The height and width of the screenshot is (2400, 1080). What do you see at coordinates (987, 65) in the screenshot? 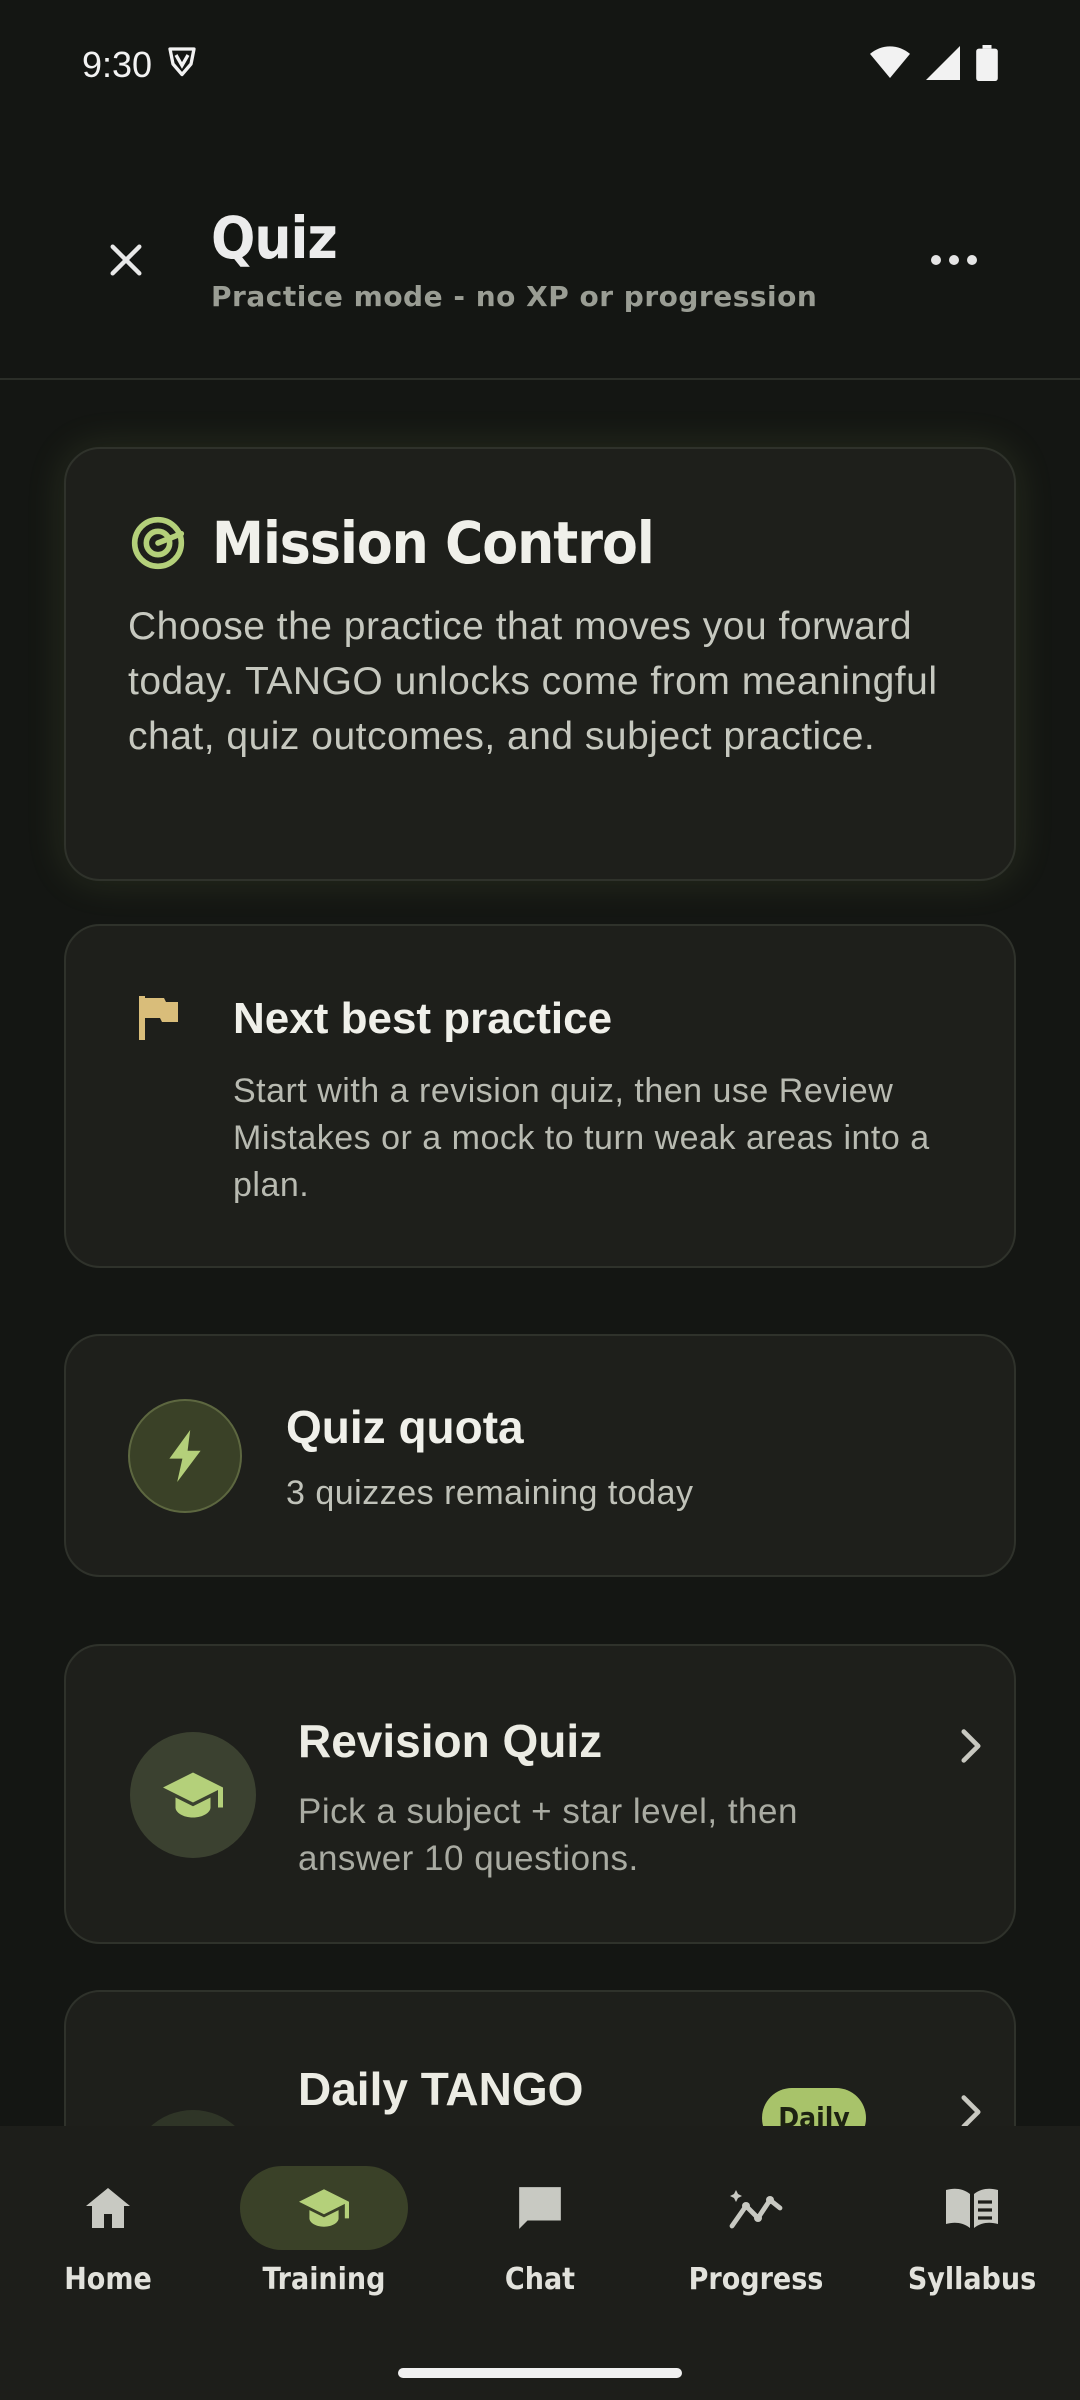
I see `battery-icon` at bounding box center [987, 65].